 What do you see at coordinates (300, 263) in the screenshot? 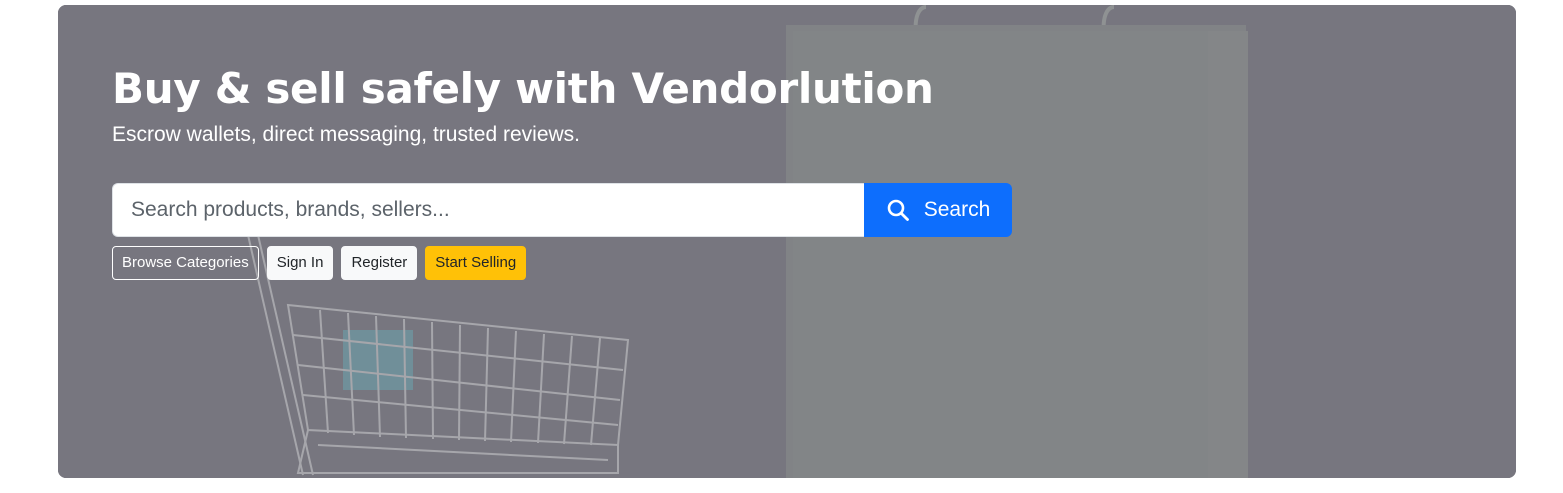
I see `sign-in-button: Sign In` at bounding box center [300, 263].